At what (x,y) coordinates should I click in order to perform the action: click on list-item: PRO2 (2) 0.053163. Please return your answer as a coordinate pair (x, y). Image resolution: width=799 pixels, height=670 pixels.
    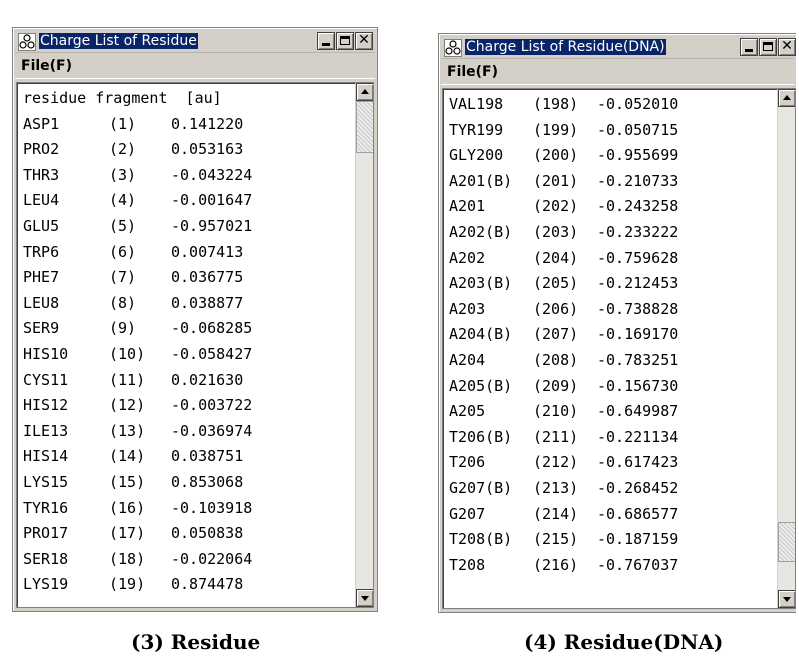
    Looking at the image, I should click on (145, 150).